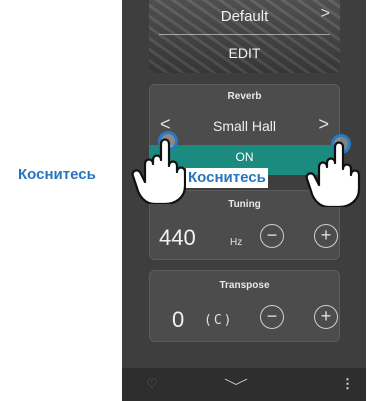  I want to click on transpose-key: (C), so click(219, 320).